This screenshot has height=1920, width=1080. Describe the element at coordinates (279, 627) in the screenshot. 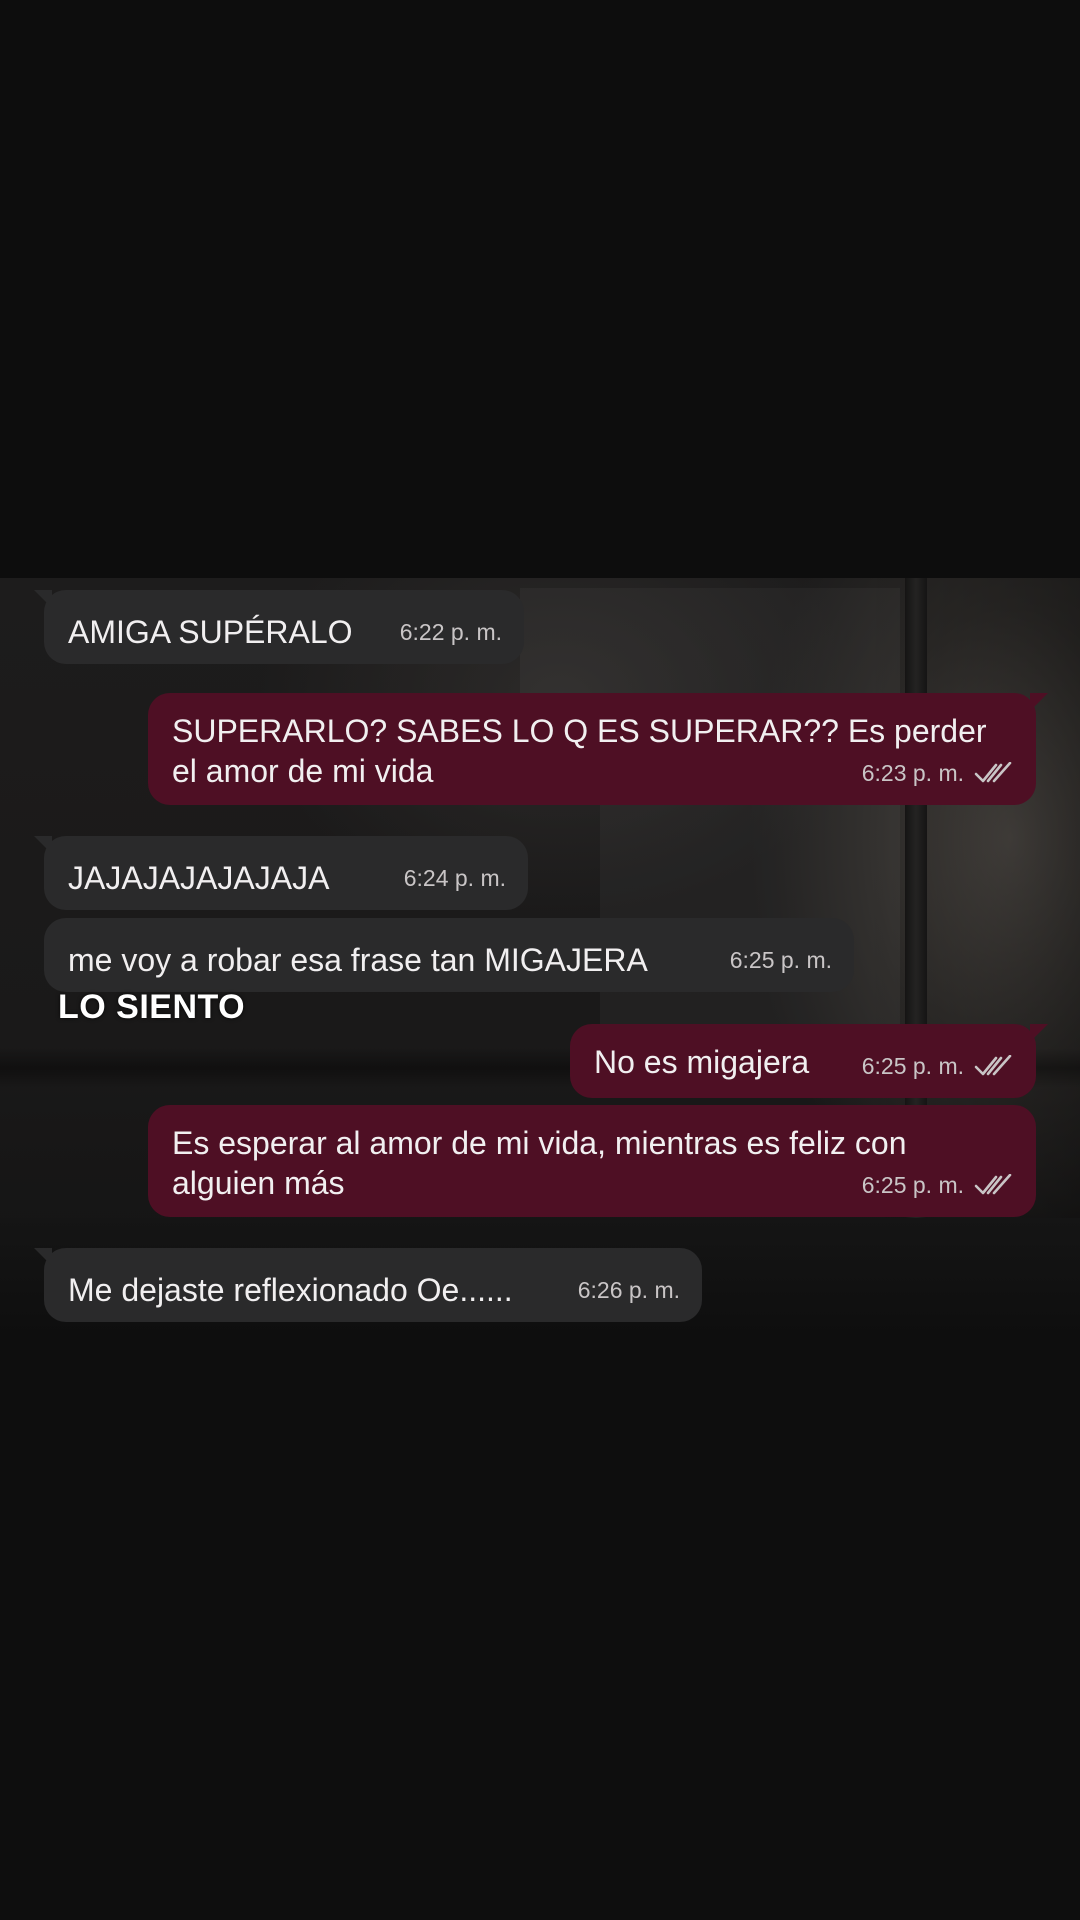

I see `message-bubble-incoming: AMIGA SUPÉRALO 6:22 p. m.` at that location.